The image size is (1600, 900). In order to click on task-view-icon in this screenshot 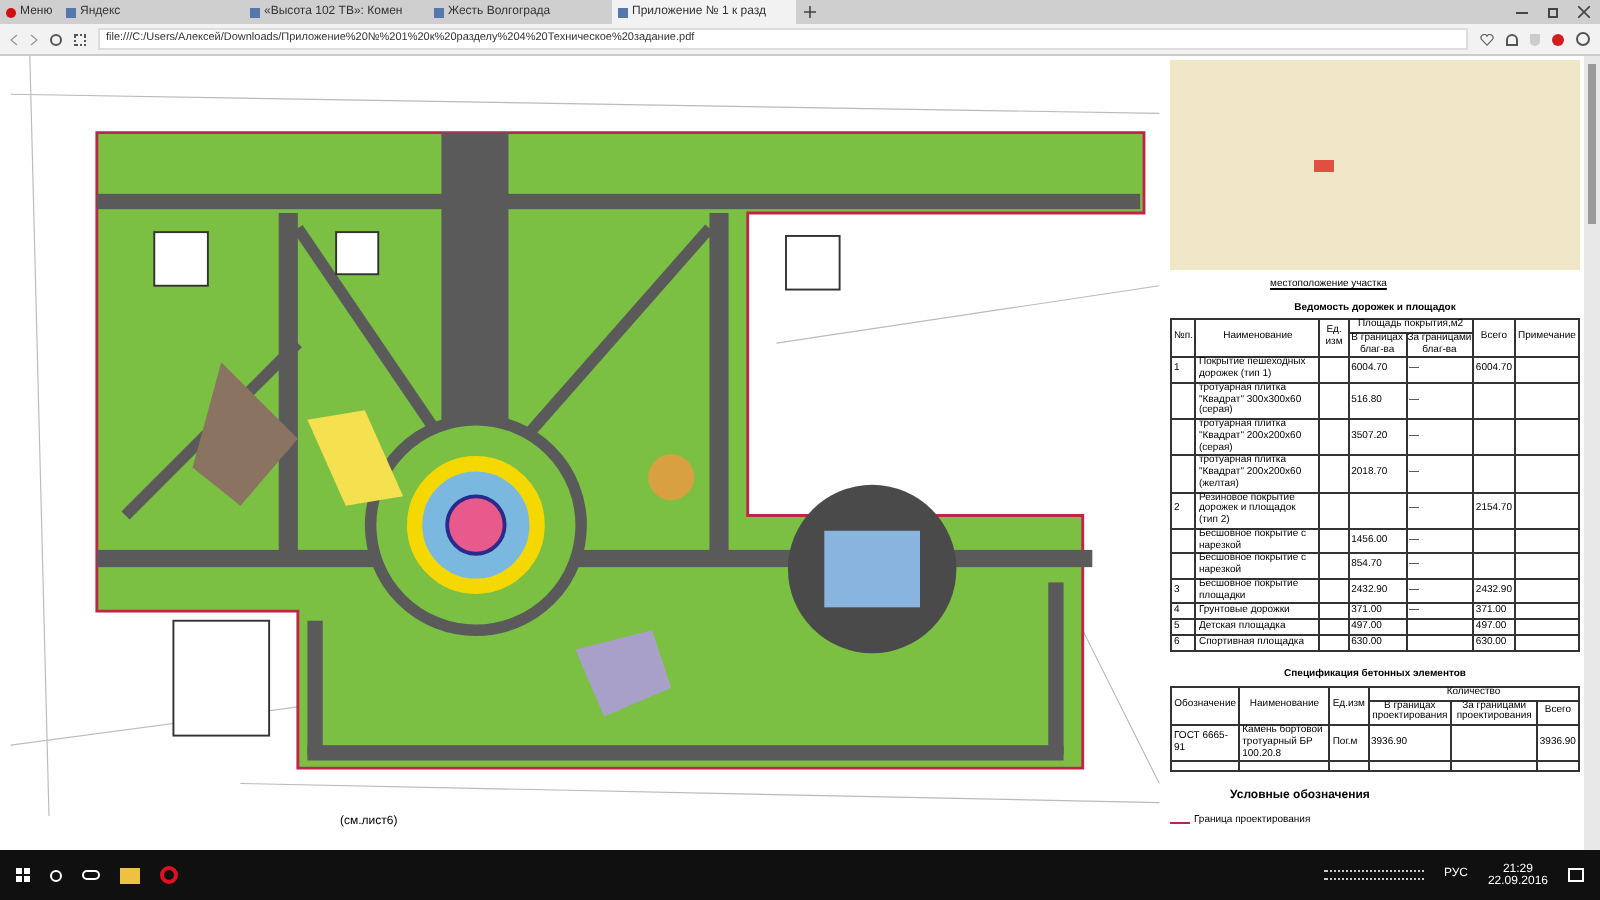, I will do `click(91, 875)`.